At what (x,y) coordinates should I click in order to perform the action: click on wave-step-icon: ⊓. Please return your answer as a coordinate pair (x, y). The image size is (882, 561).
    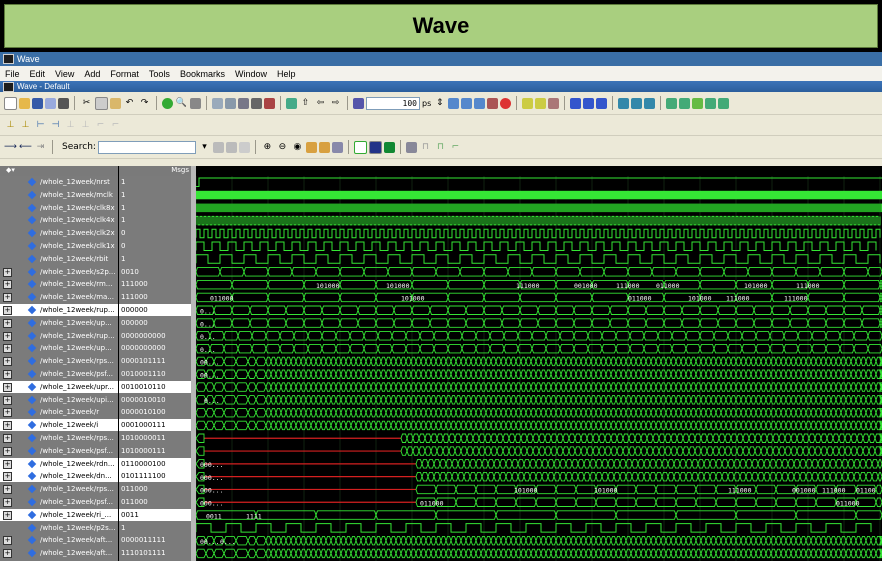
    Looking at the image, I should click on (425, 147).